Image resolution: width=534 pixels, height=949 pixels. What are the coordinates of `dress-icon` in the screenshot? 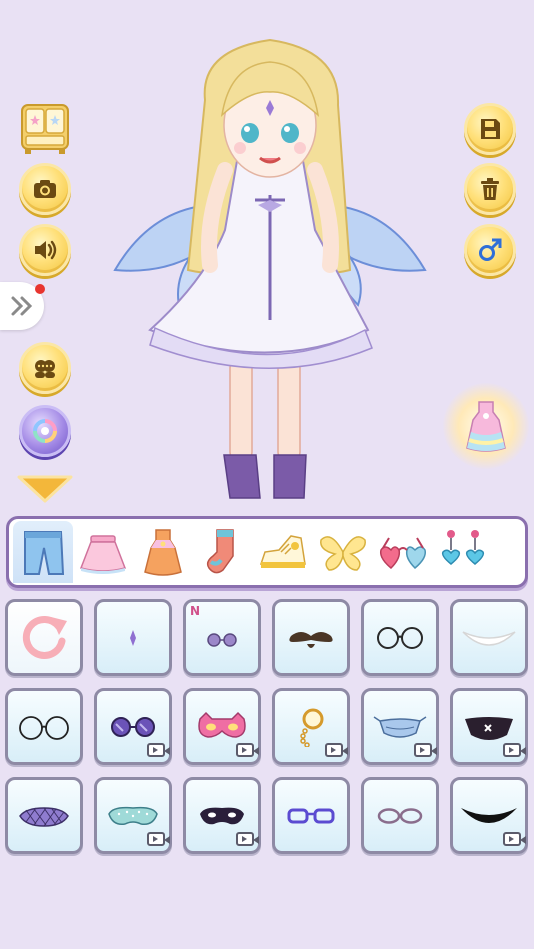 It's located at (163, 552).